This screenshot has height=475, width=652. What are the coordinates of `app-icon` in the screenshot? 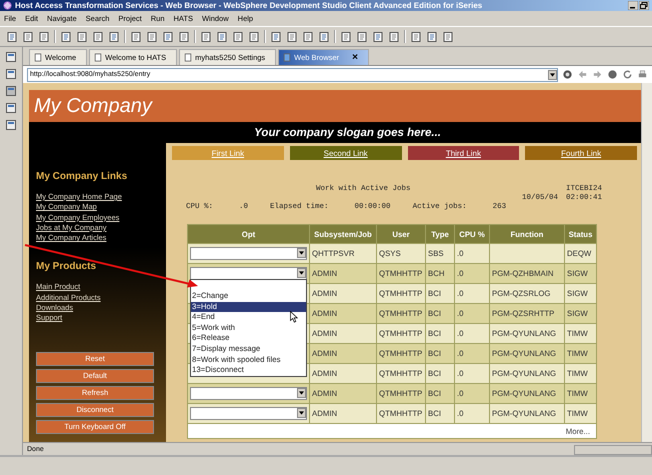 It's located at (7, 5).